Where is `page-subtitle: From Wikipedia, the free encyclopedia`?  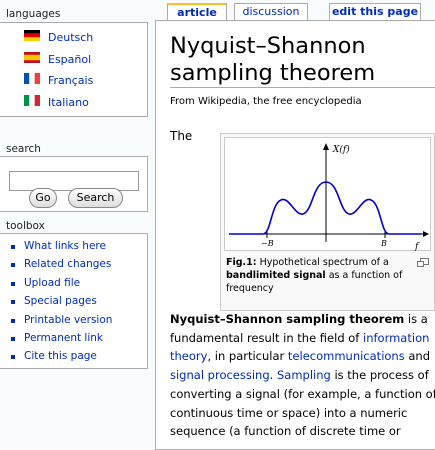
page-subtitle: From Wikipedia, the free encyclopedia is located at coordinates (266, 101).